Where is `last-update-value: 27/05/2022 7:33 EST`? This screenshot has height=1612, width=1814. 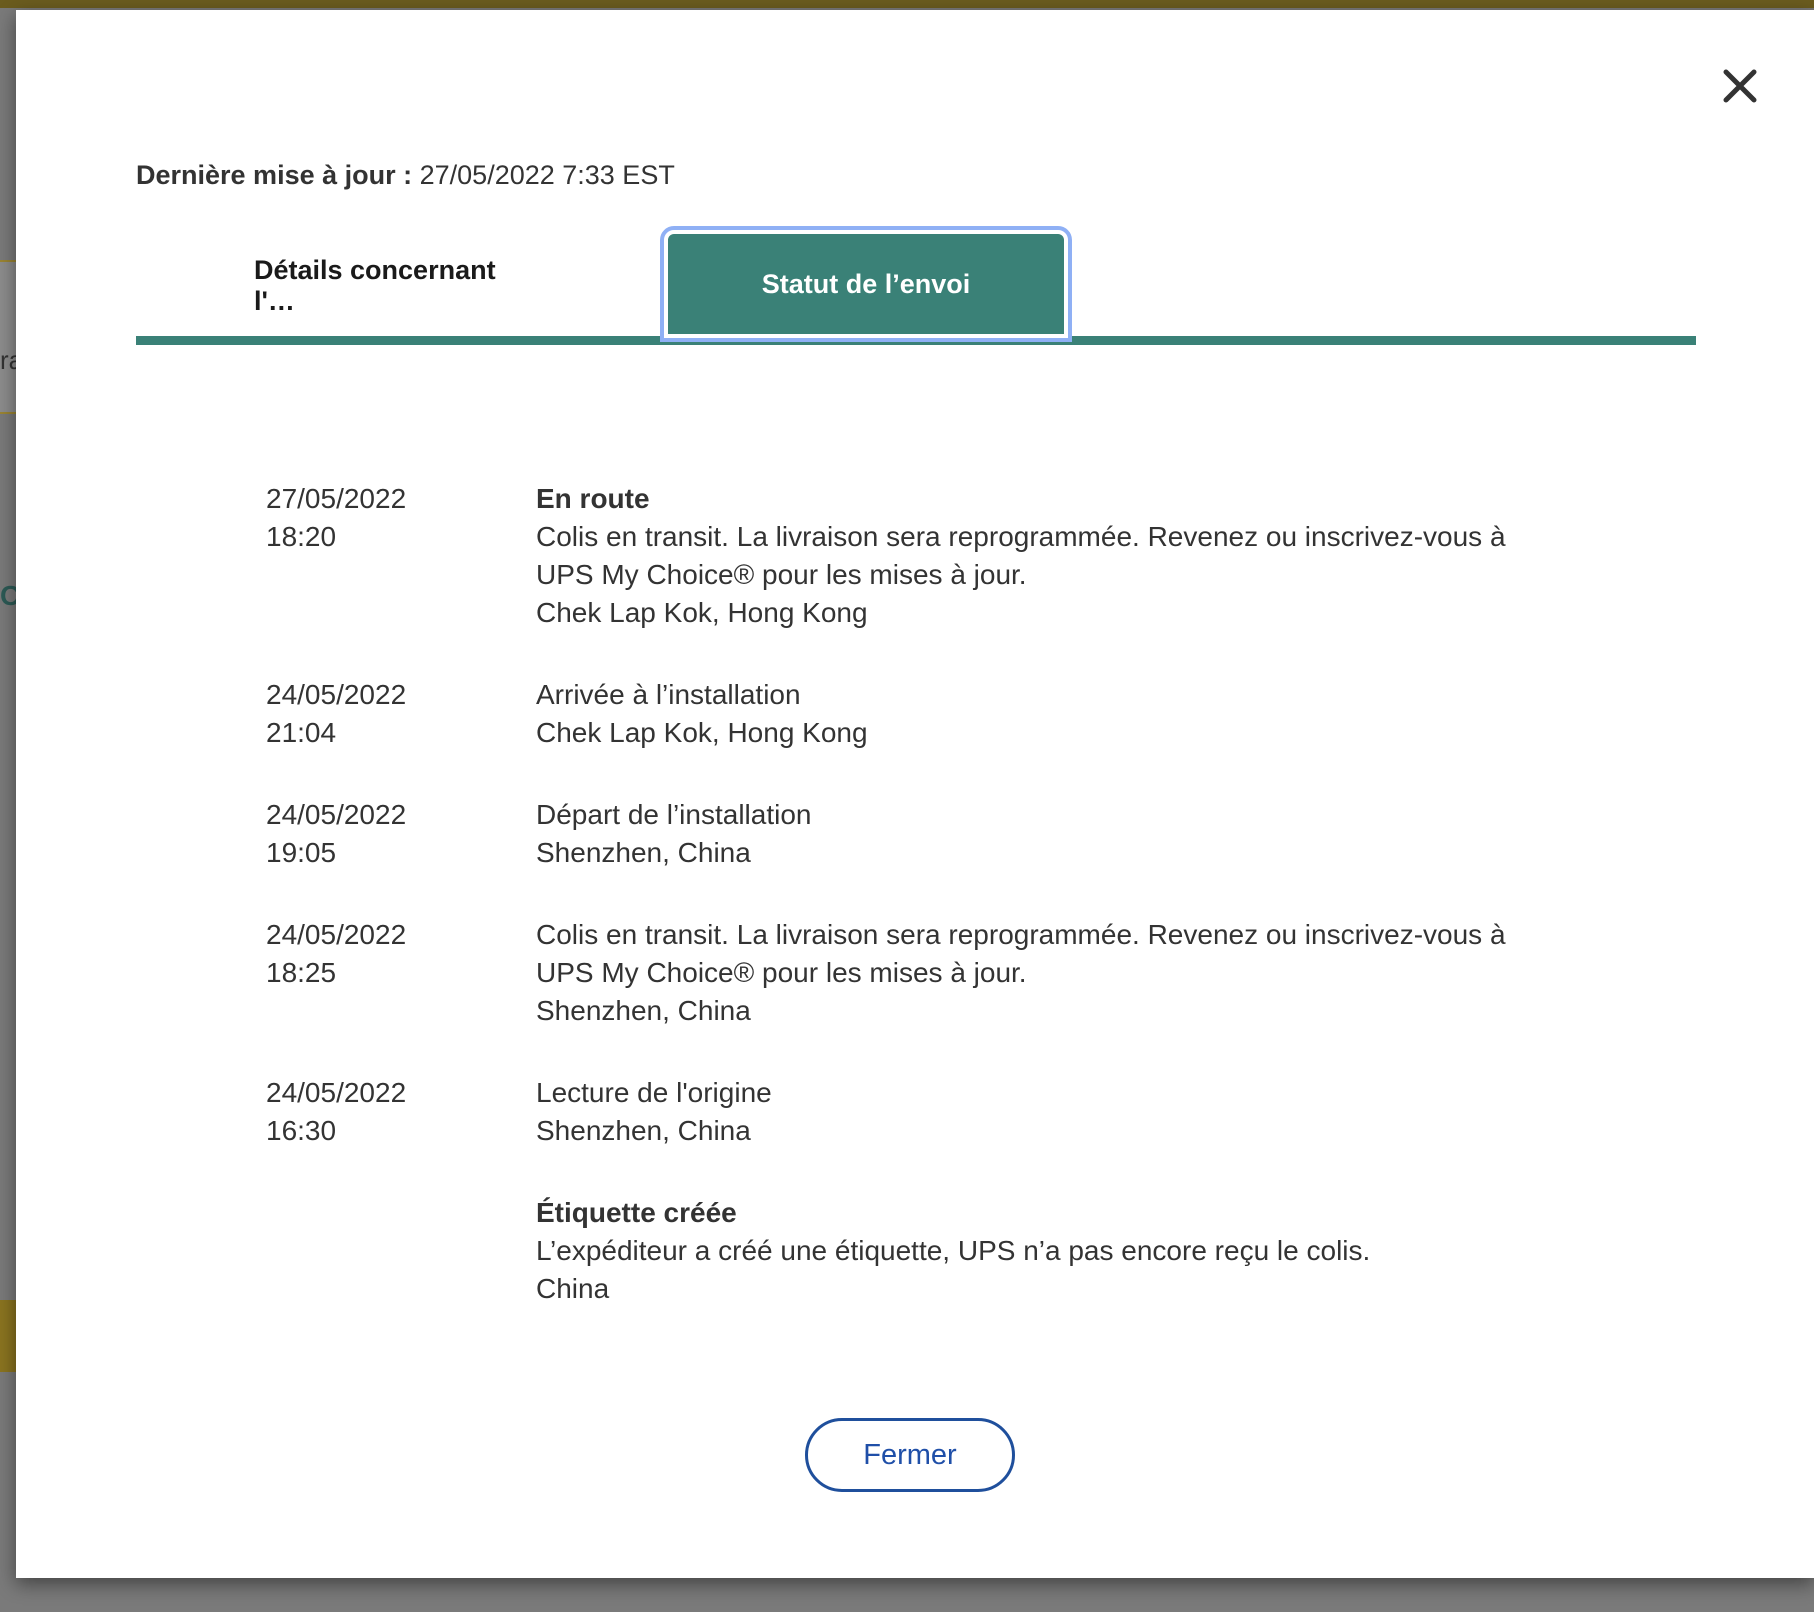 last-update-value: 27/05/2022 7:33 EST is located at coordinates (547, 175).